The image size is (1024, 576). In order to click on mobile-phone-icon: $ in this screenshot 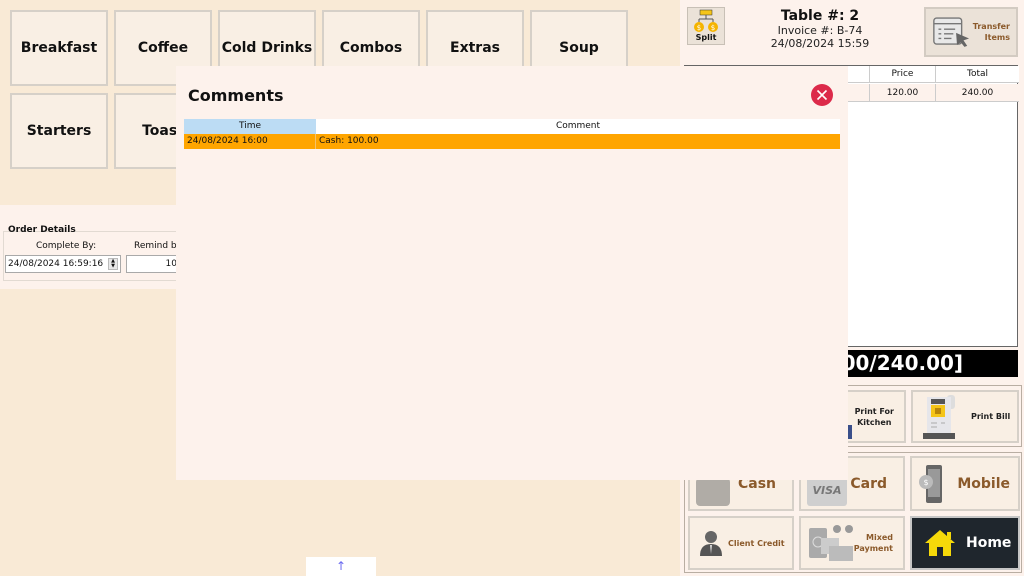, I will do `click(930, 484)`.